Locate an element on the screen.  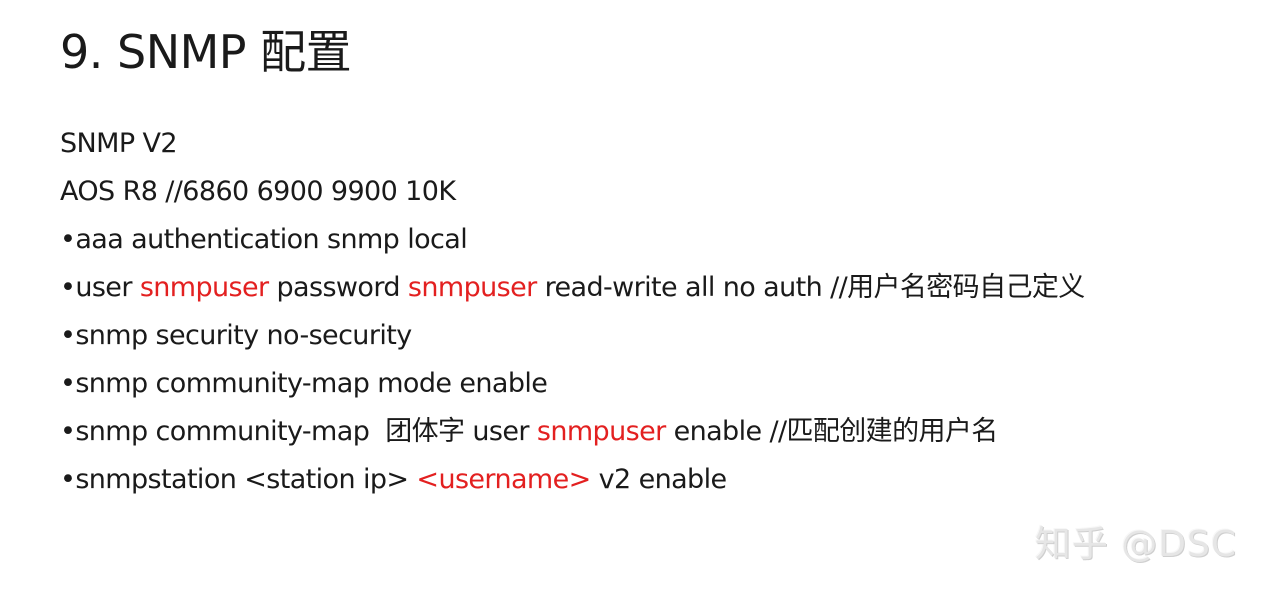
command-line: •snmp security no-security is located at coordinates (655, 336).